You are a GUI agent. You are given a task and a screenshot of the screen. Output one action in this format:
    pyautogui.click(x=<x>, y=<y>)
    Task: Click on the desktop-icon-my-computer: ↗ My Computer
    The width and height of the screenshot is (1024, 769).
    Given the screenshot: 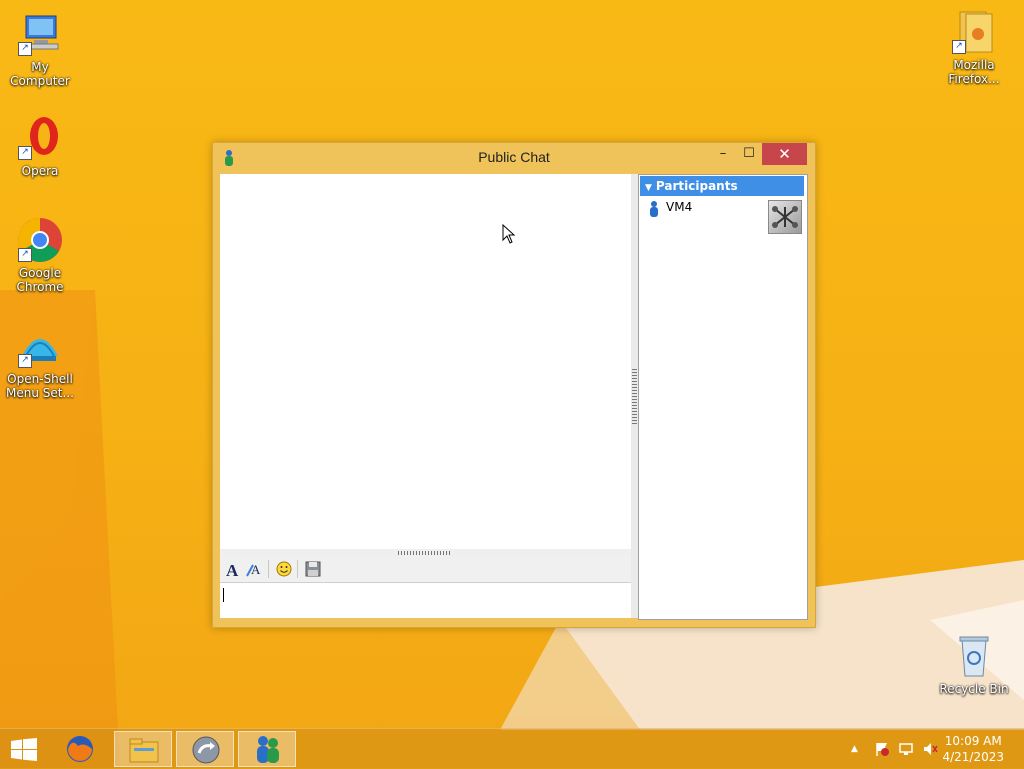 What is the action you would take?
    pyautogui.click(x=40, y=49)
    